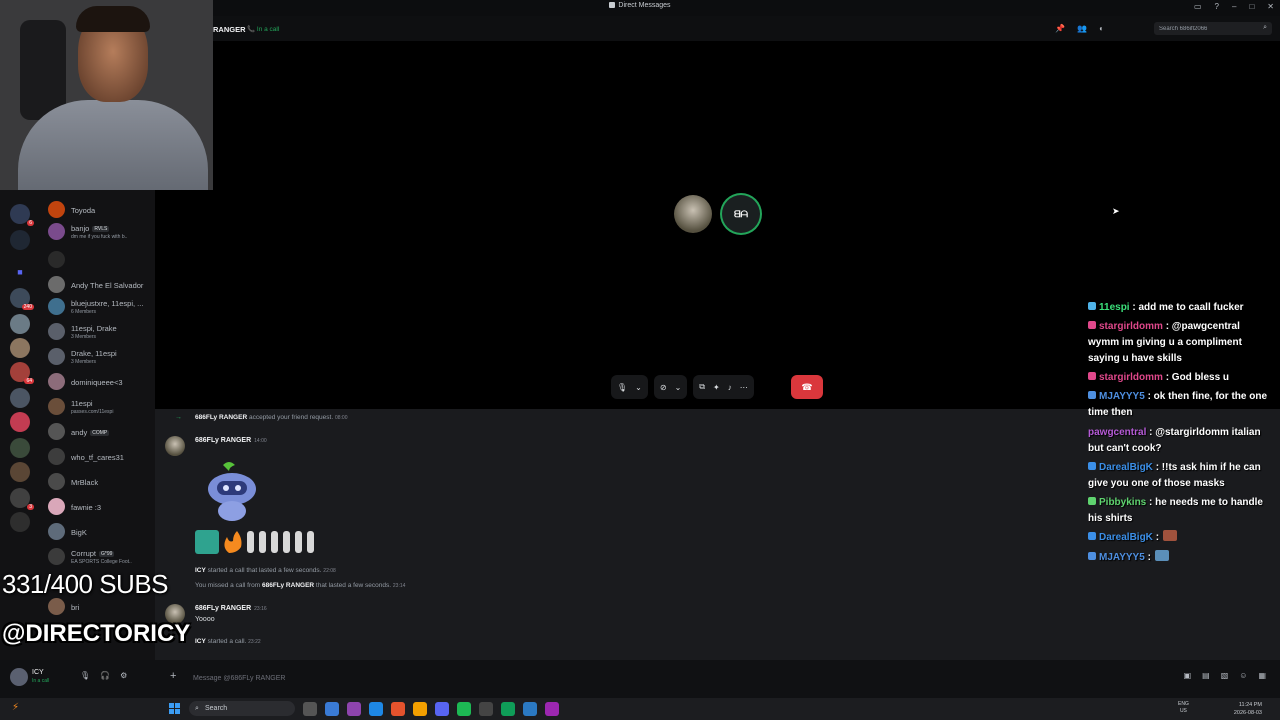 Image resolution: width=1280 pixels, height=720 pixels. Describe the element at coordinates (543, 678) in the screenshot. I see `message-input` at that location.